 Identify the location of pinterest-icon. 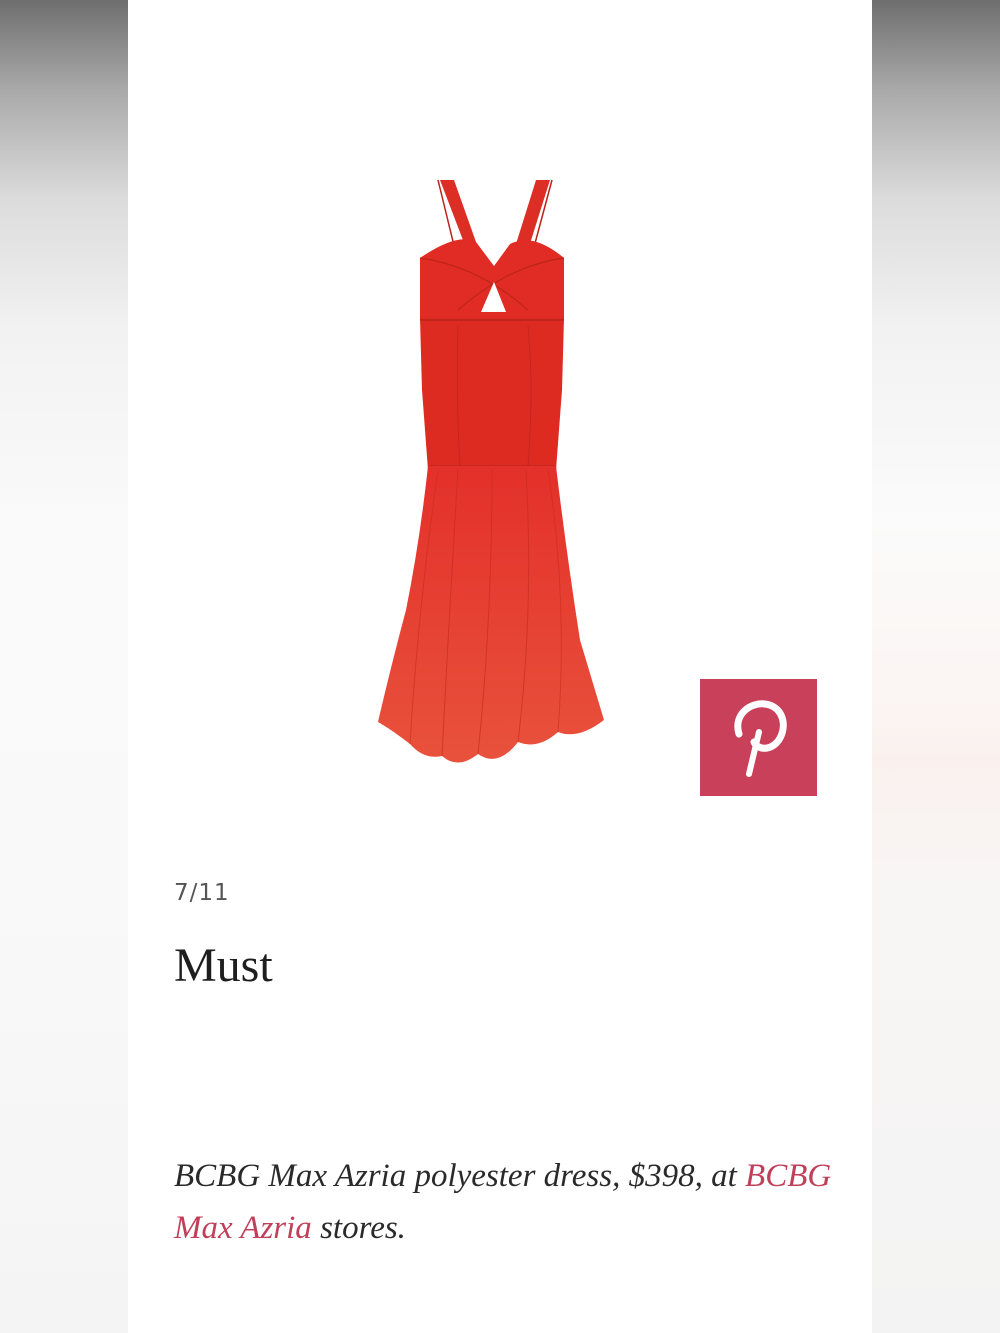
(760, 738).